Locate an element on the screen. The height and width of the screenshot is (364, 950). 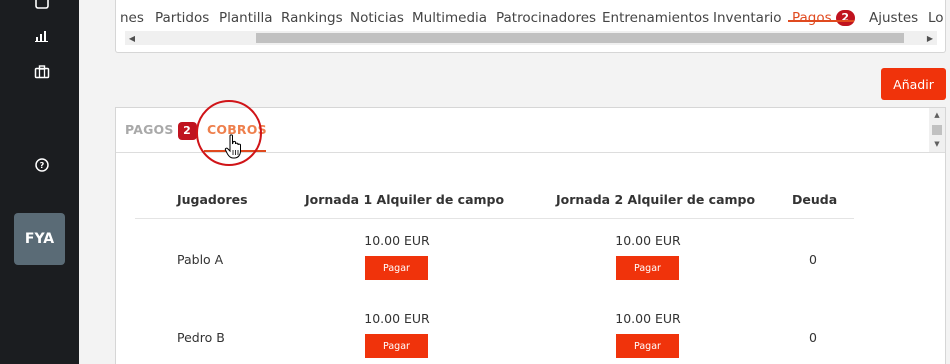
scroll-down-arrow-icon: ▼ is located at coordinates (937, 144).